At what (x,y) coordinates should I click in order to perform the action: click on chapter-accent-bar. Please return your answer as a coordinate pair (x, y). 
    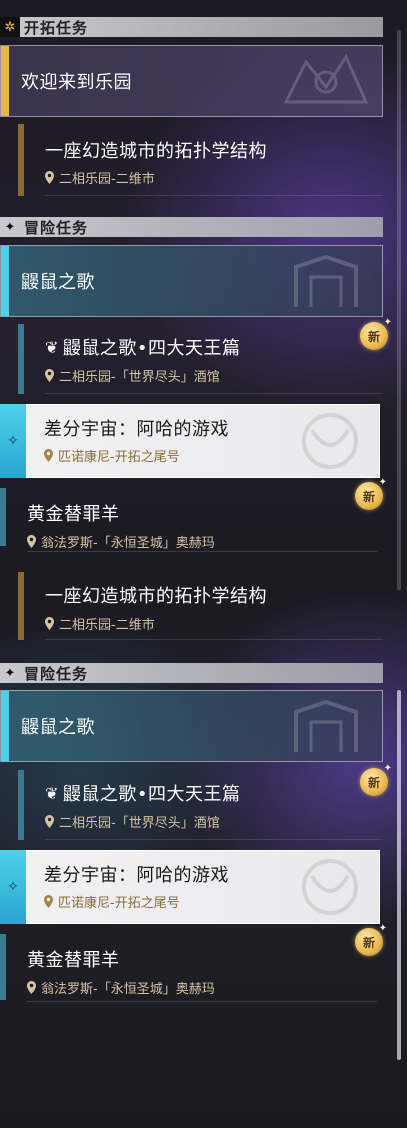
    Looking at the image, I should click on (5, 81).